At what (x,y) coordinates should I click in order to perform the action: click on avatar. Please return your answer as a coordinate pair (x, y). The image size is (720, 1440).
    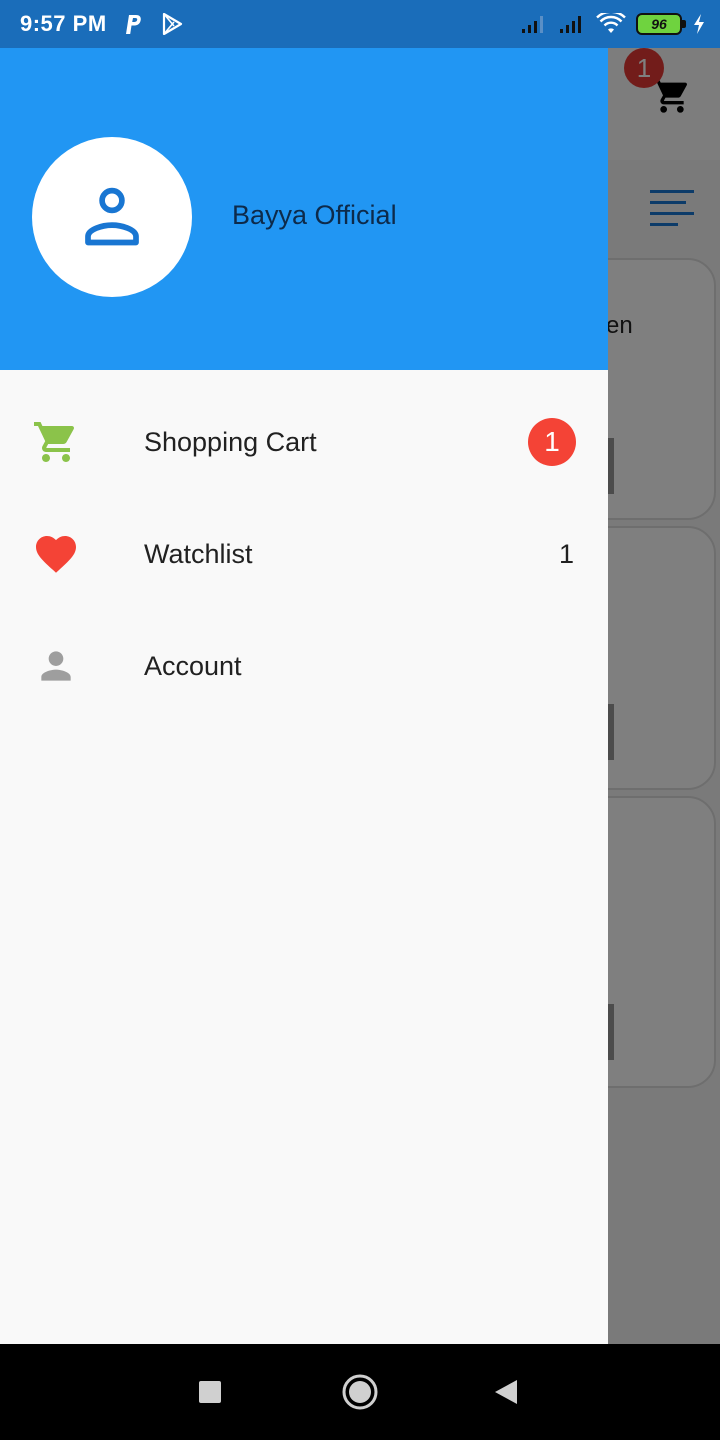
    Looking at the image, I should click on (112, 217).